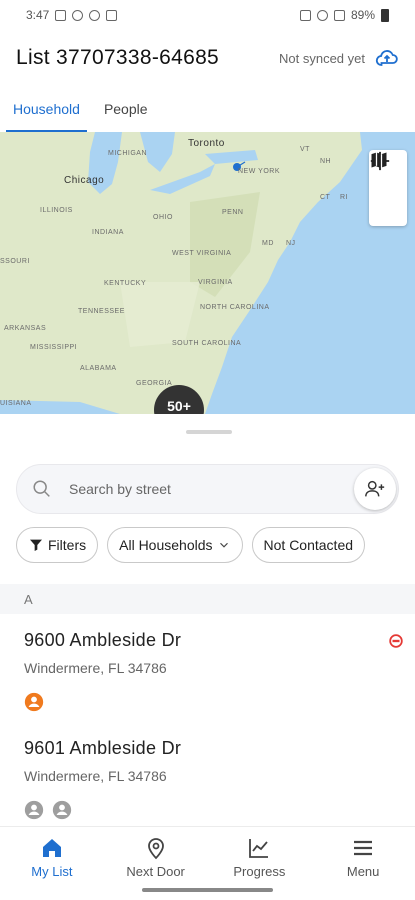  I want to click on tab-people: People, so click(126, 109).